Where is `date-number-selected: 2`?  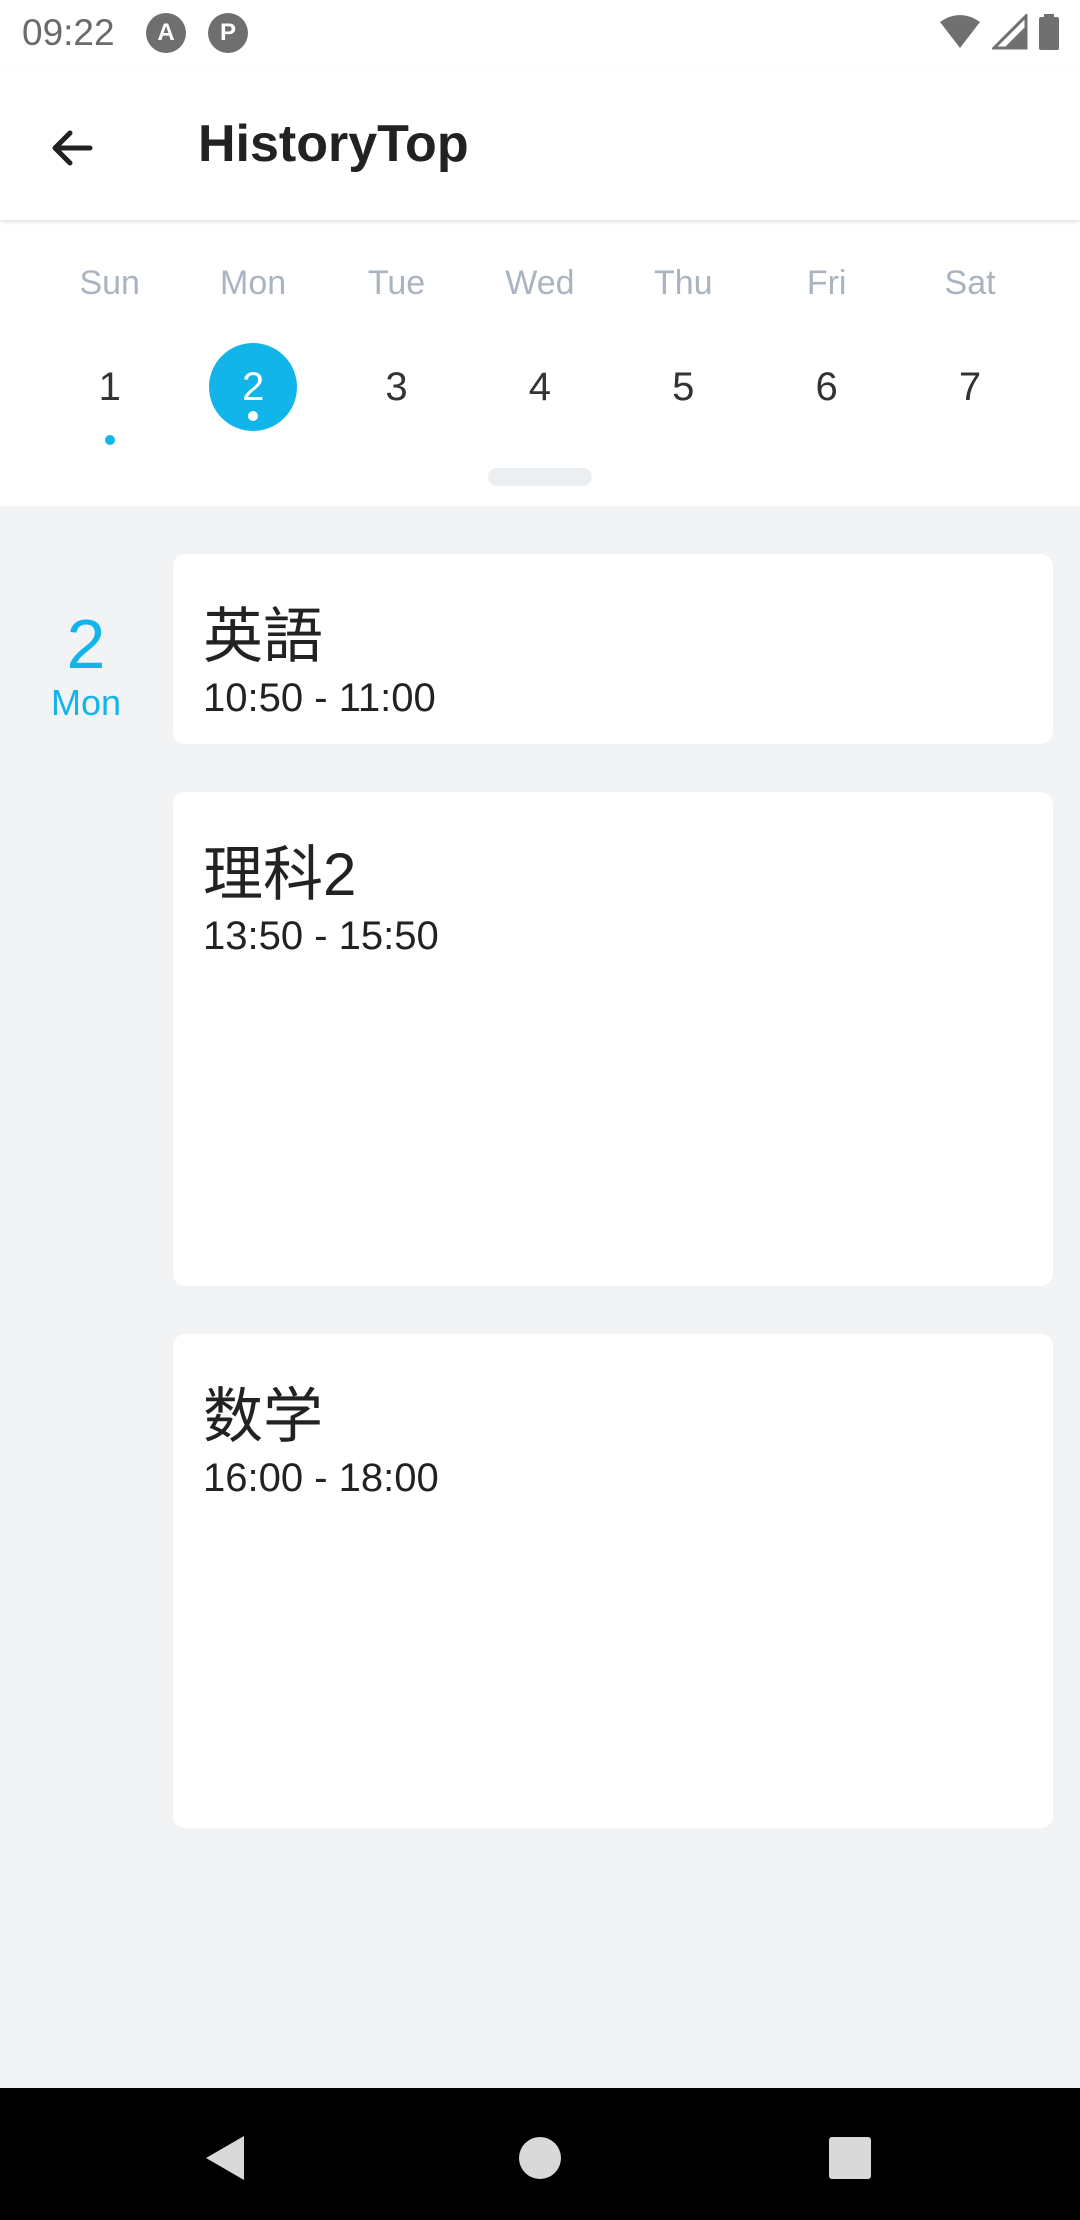
date-number-selected: 2 is located at coordinates (253, 387).